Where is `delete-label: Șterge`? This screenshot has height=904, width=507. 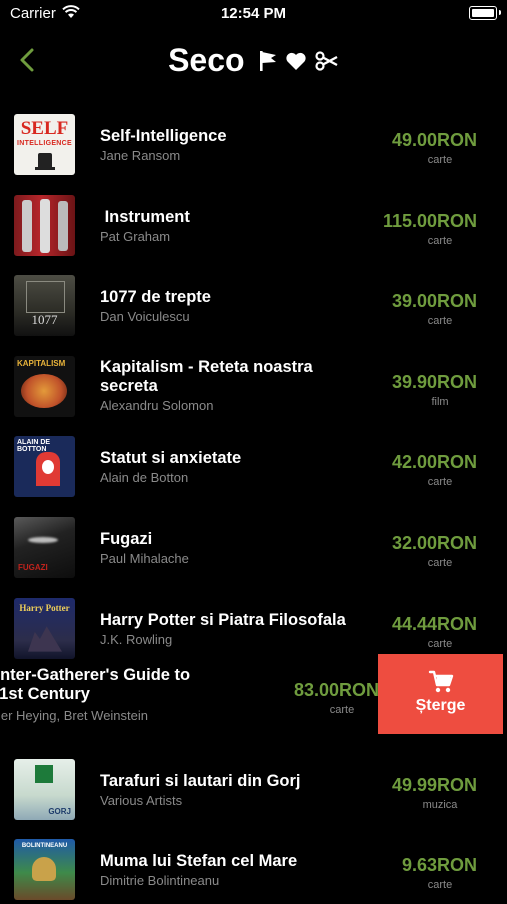 delete-label: Șterge is located at coordinates (440, 706).